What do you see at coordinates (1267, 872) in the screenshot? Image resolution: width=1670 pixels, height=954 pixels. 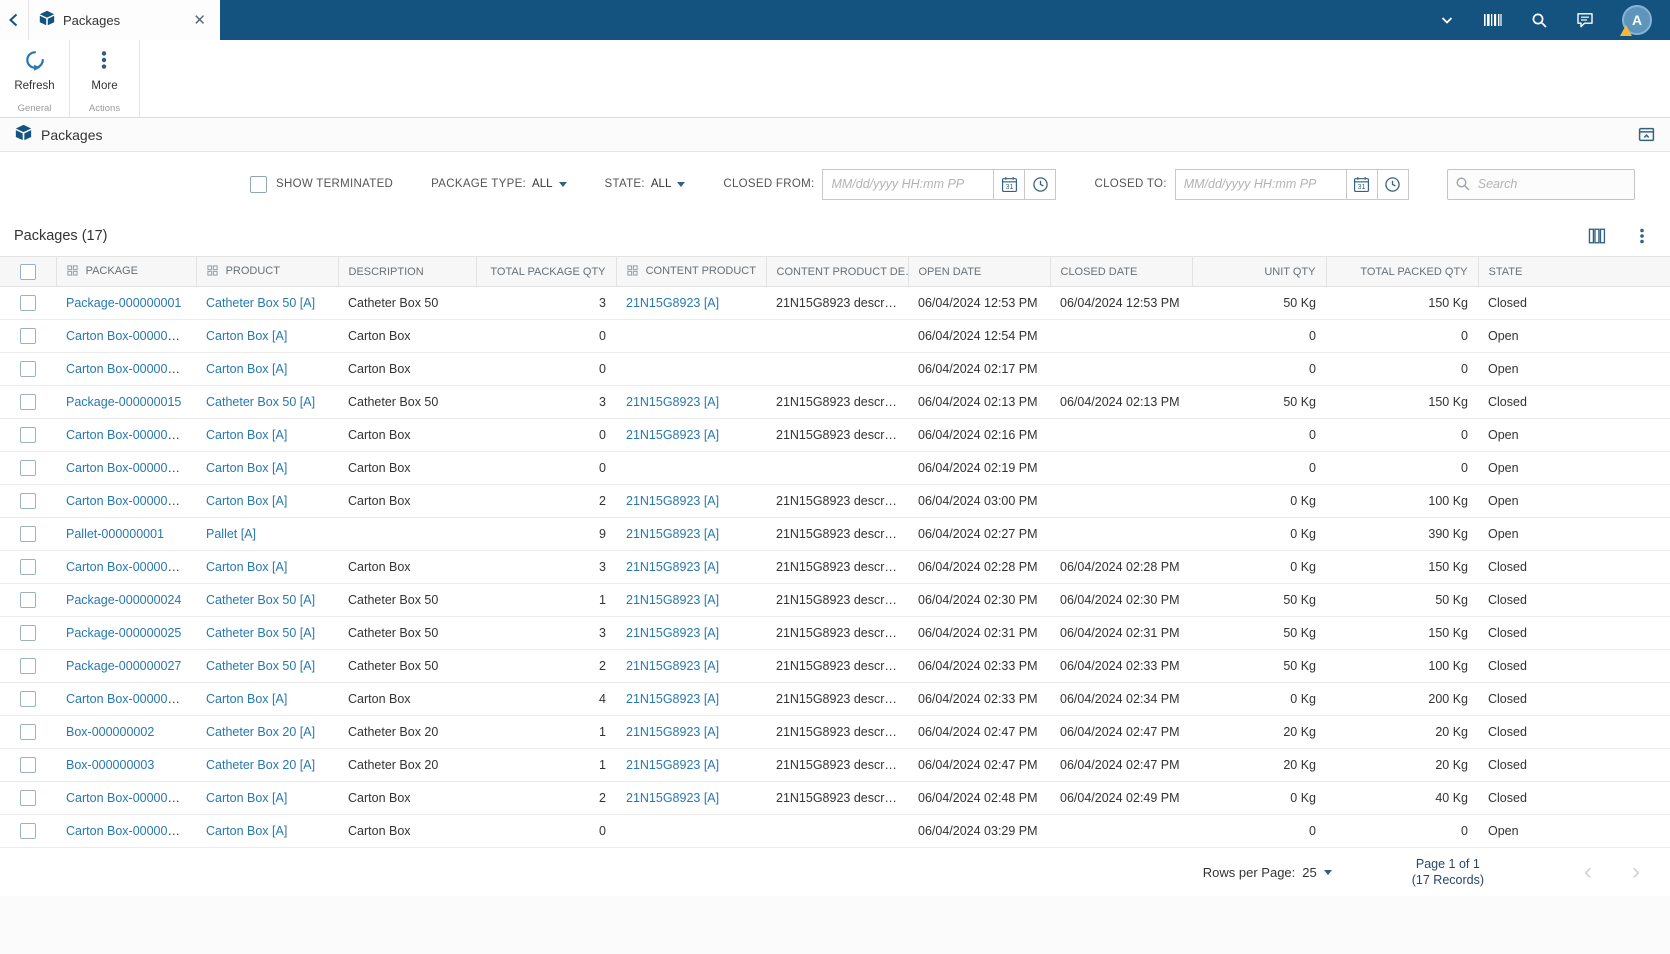 I see `rows-per-page-dropdown: Rows per Page: 25` at bounding box center [1267, 872].